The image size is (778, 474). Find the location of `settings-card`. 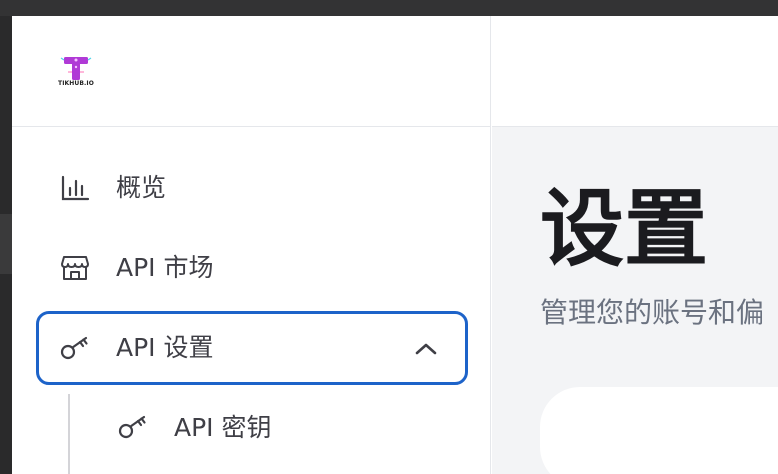

settings-card is located at coordinates (659, 430).